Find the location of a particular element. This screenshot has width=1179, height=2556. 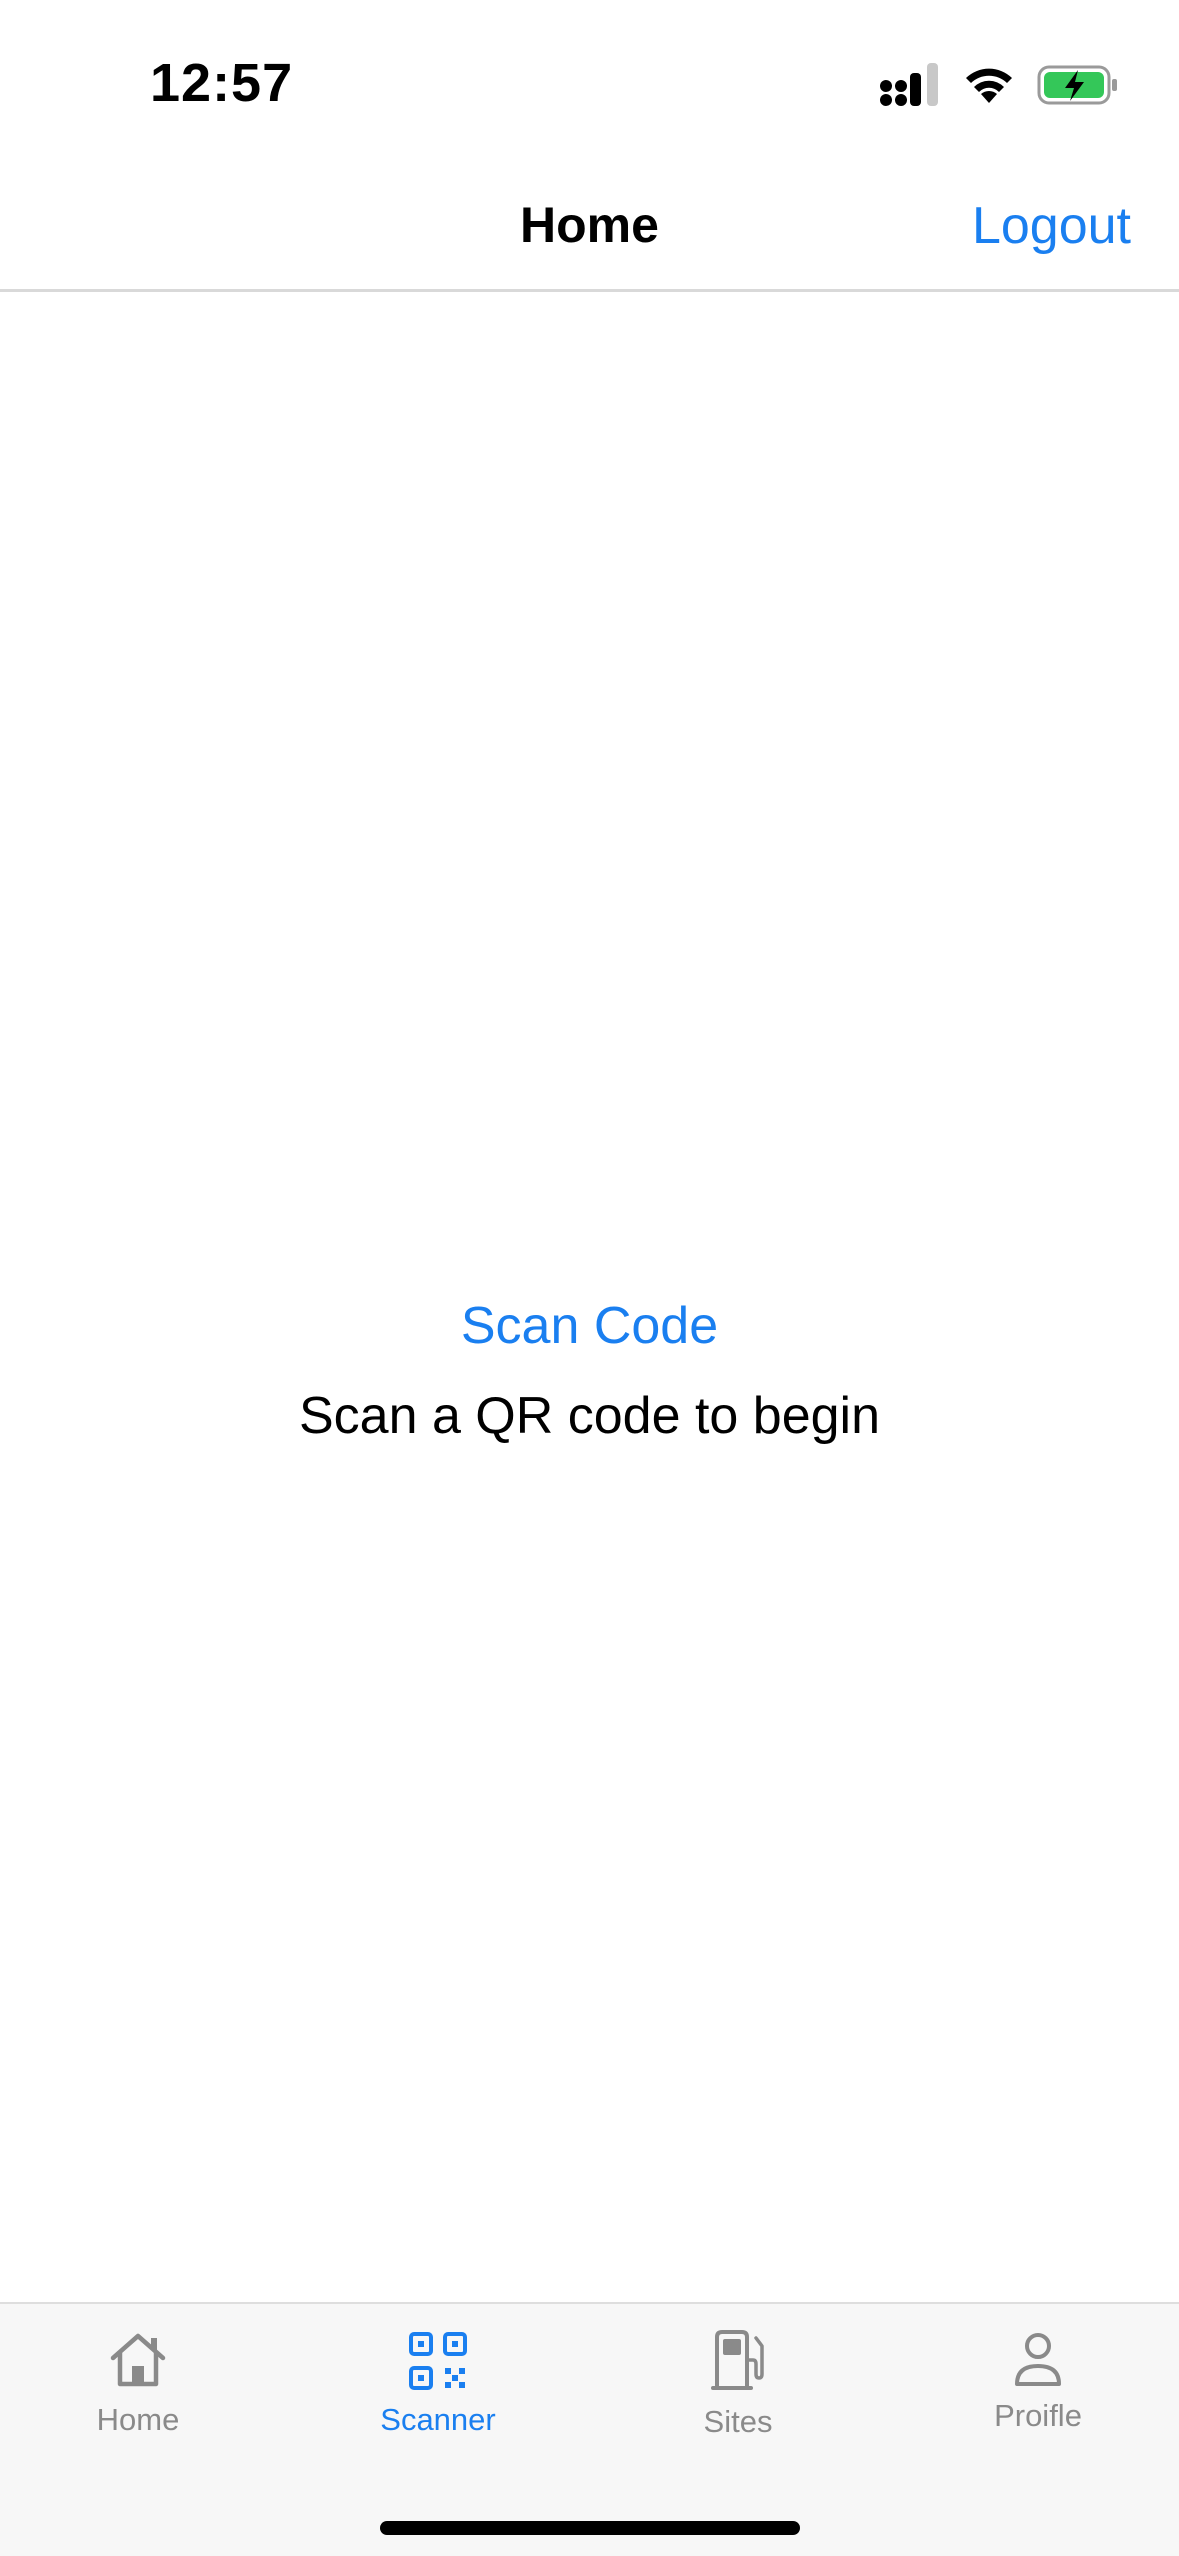

tab-sites-label: Sites is located at coordinates (738, 2421).